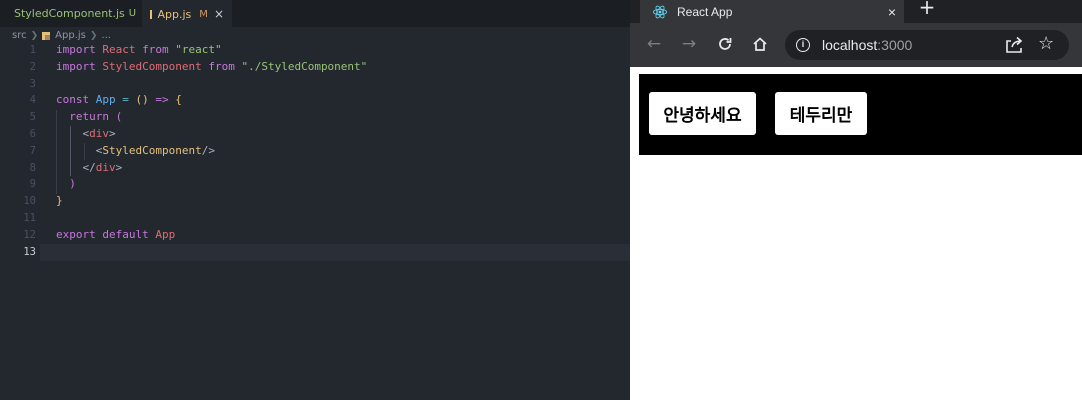 Image resolution: width=1082 pixels, height=400 pixels. What do you see at coordinates (32, 167) in the screenshot?
I see `line-number: 8` at bounding box center [32, 167].